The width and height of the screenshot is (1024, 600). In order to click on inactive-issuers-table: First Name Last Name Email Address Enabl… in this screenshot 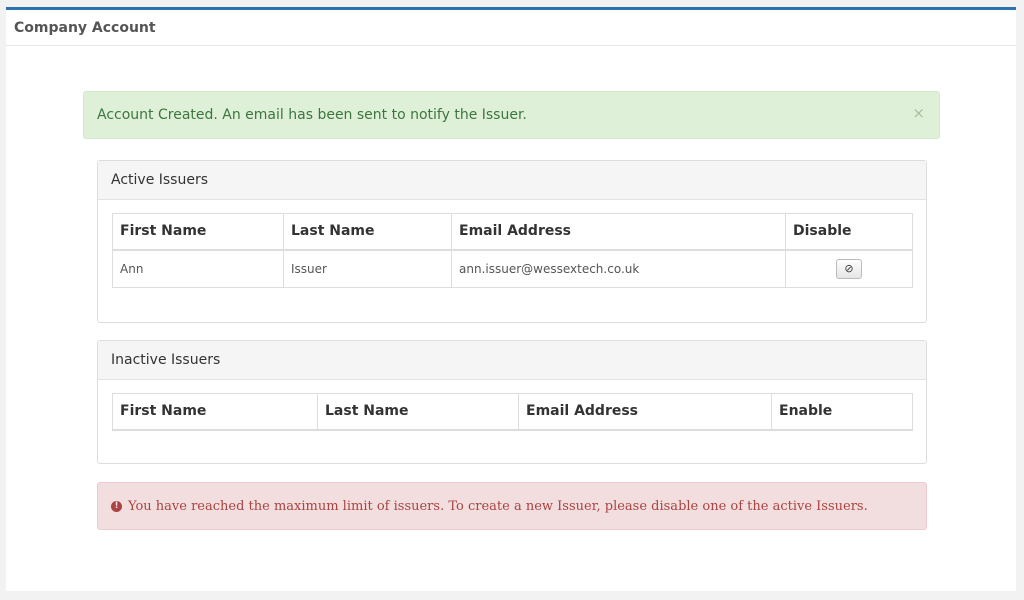, I will do `click(512, 412)`.